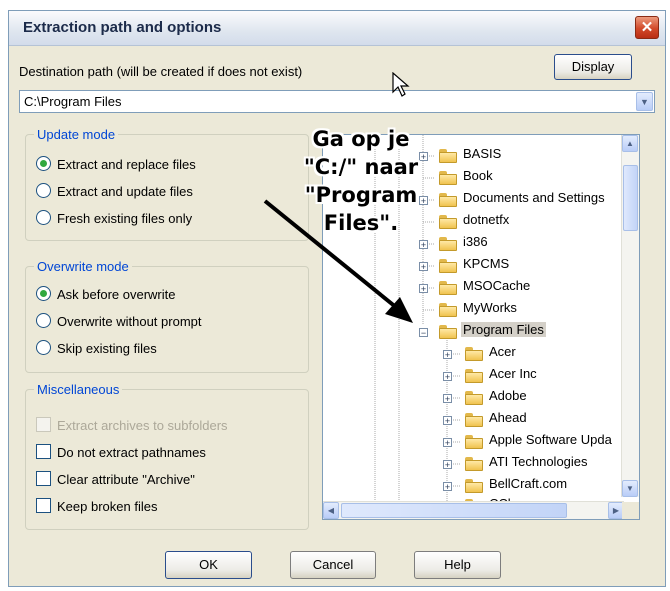  What do you see at coordinates (457, 565) in the screenshot?
I see `help-button: Help` at bounding box center [457, 565].